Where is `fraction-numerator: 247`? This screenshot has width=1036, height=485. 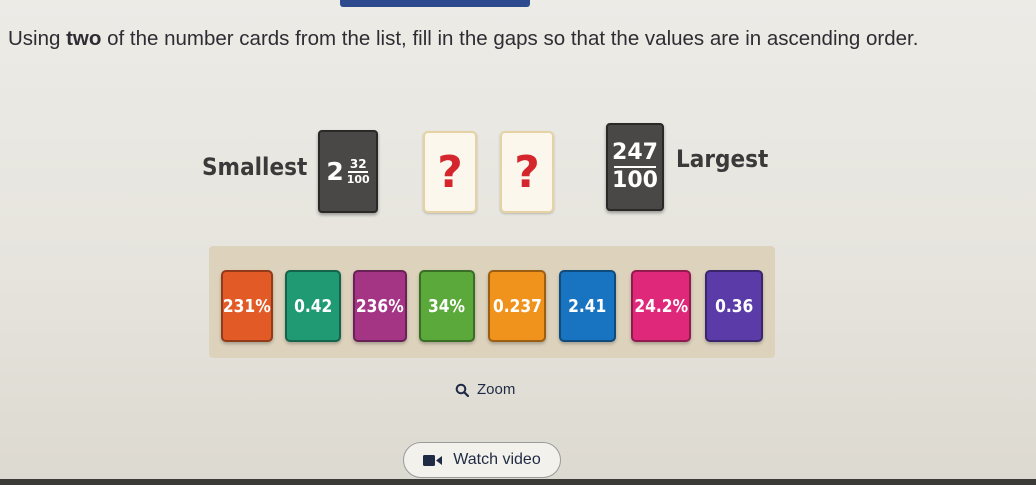 fraction-numerator: 247 is located at coordinates (635, 152).